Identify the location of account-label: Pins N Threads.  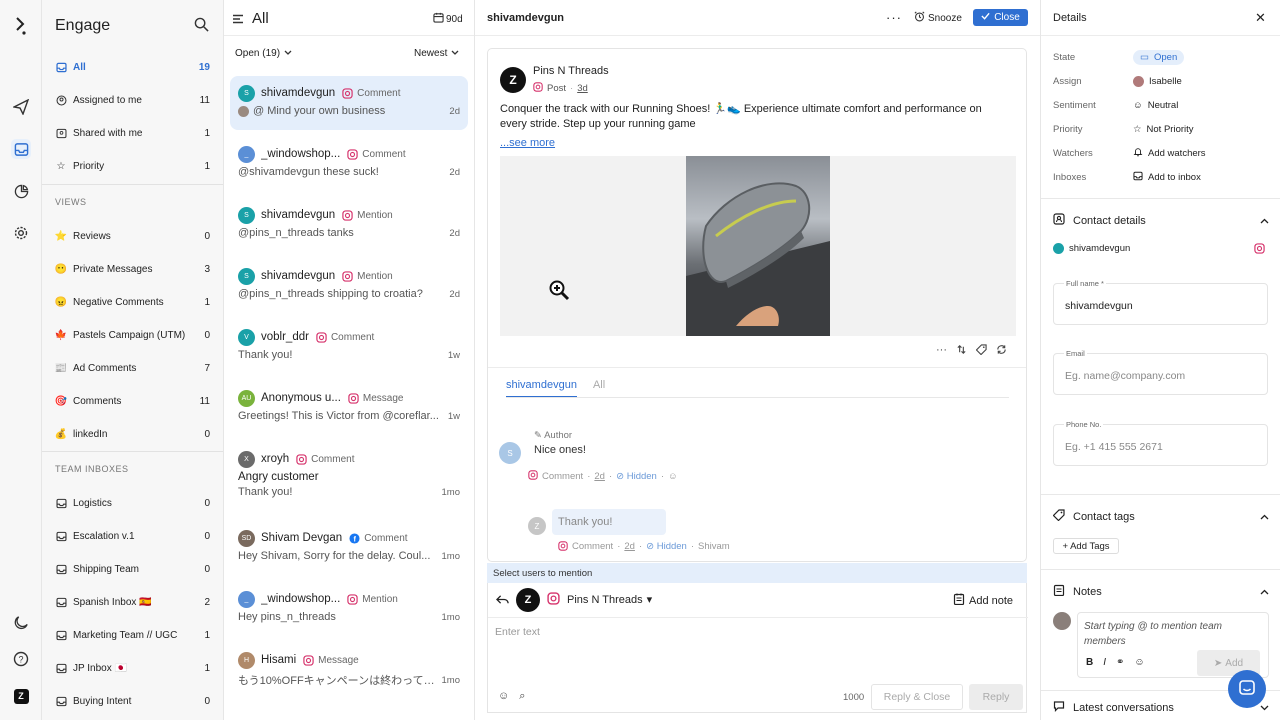
(605, 599).